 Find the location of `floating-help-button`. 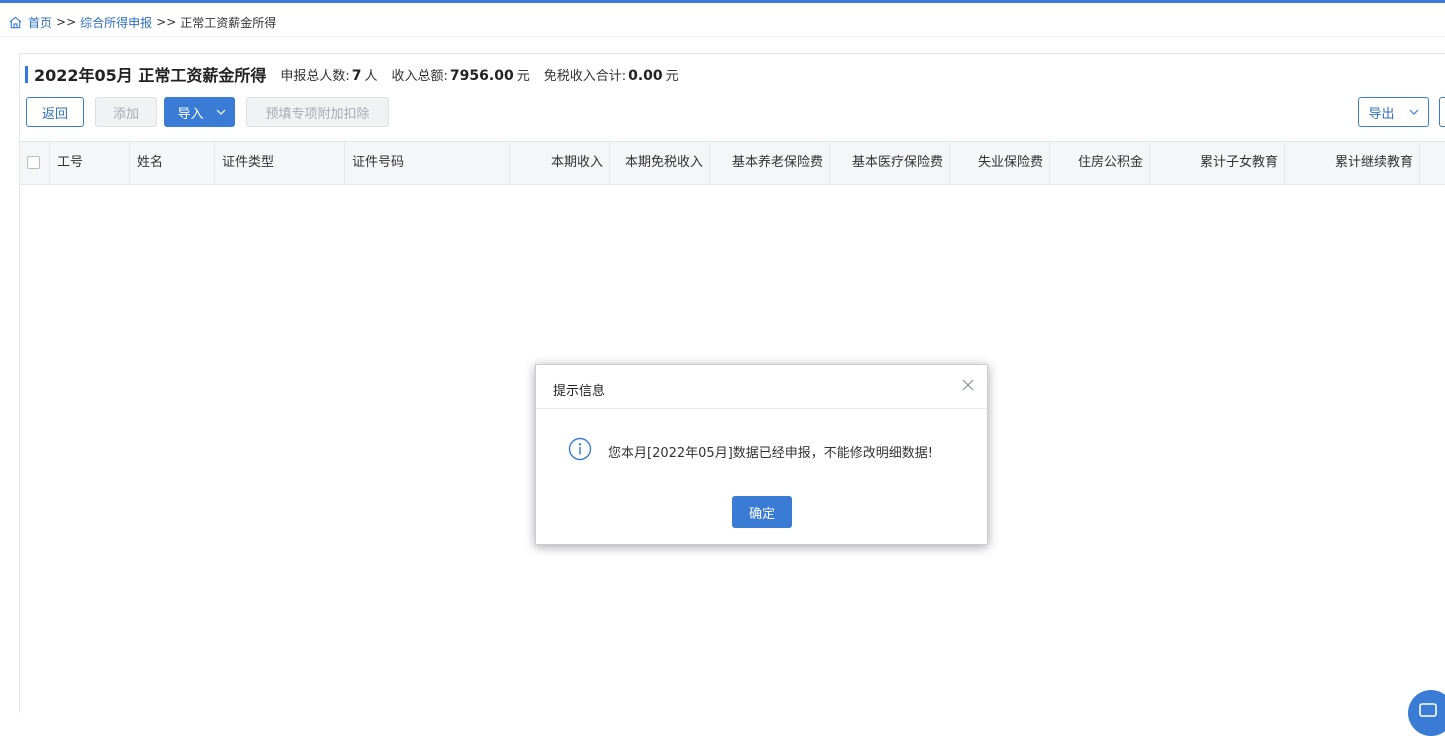

floating-help-button is located at coordinates (1426, 713).